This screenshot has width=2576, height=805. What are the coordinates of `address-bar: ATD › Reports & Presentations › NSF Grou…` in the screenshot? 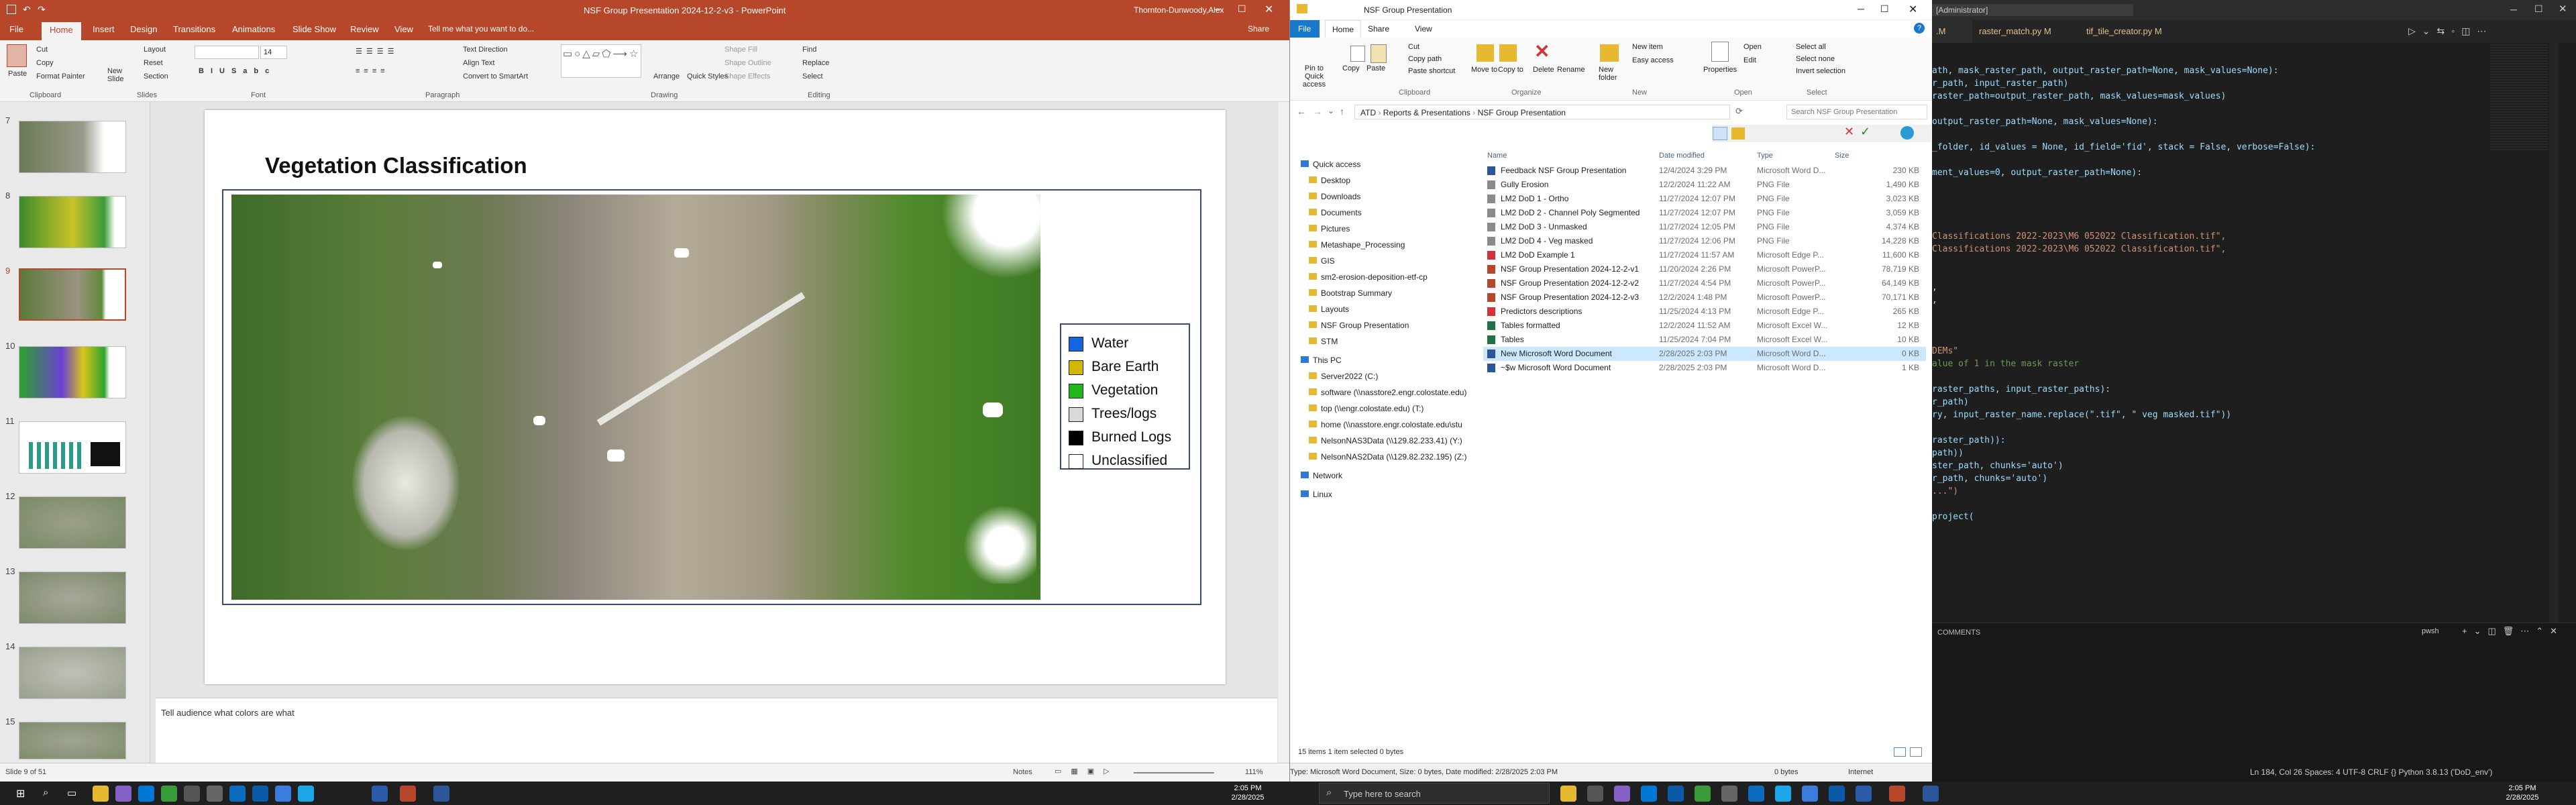 It's located at (1542, 112).